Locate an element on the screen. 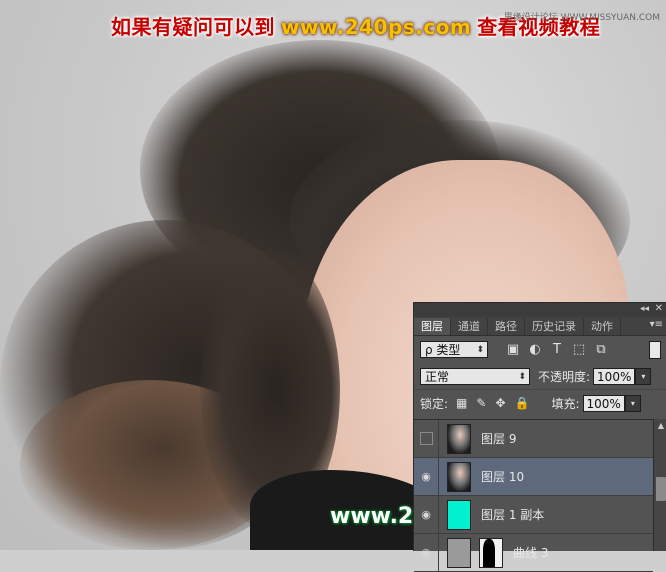 The image size is (666, 572). opacity-dropdown-button: ▾ is located at coordinates (643, 376).